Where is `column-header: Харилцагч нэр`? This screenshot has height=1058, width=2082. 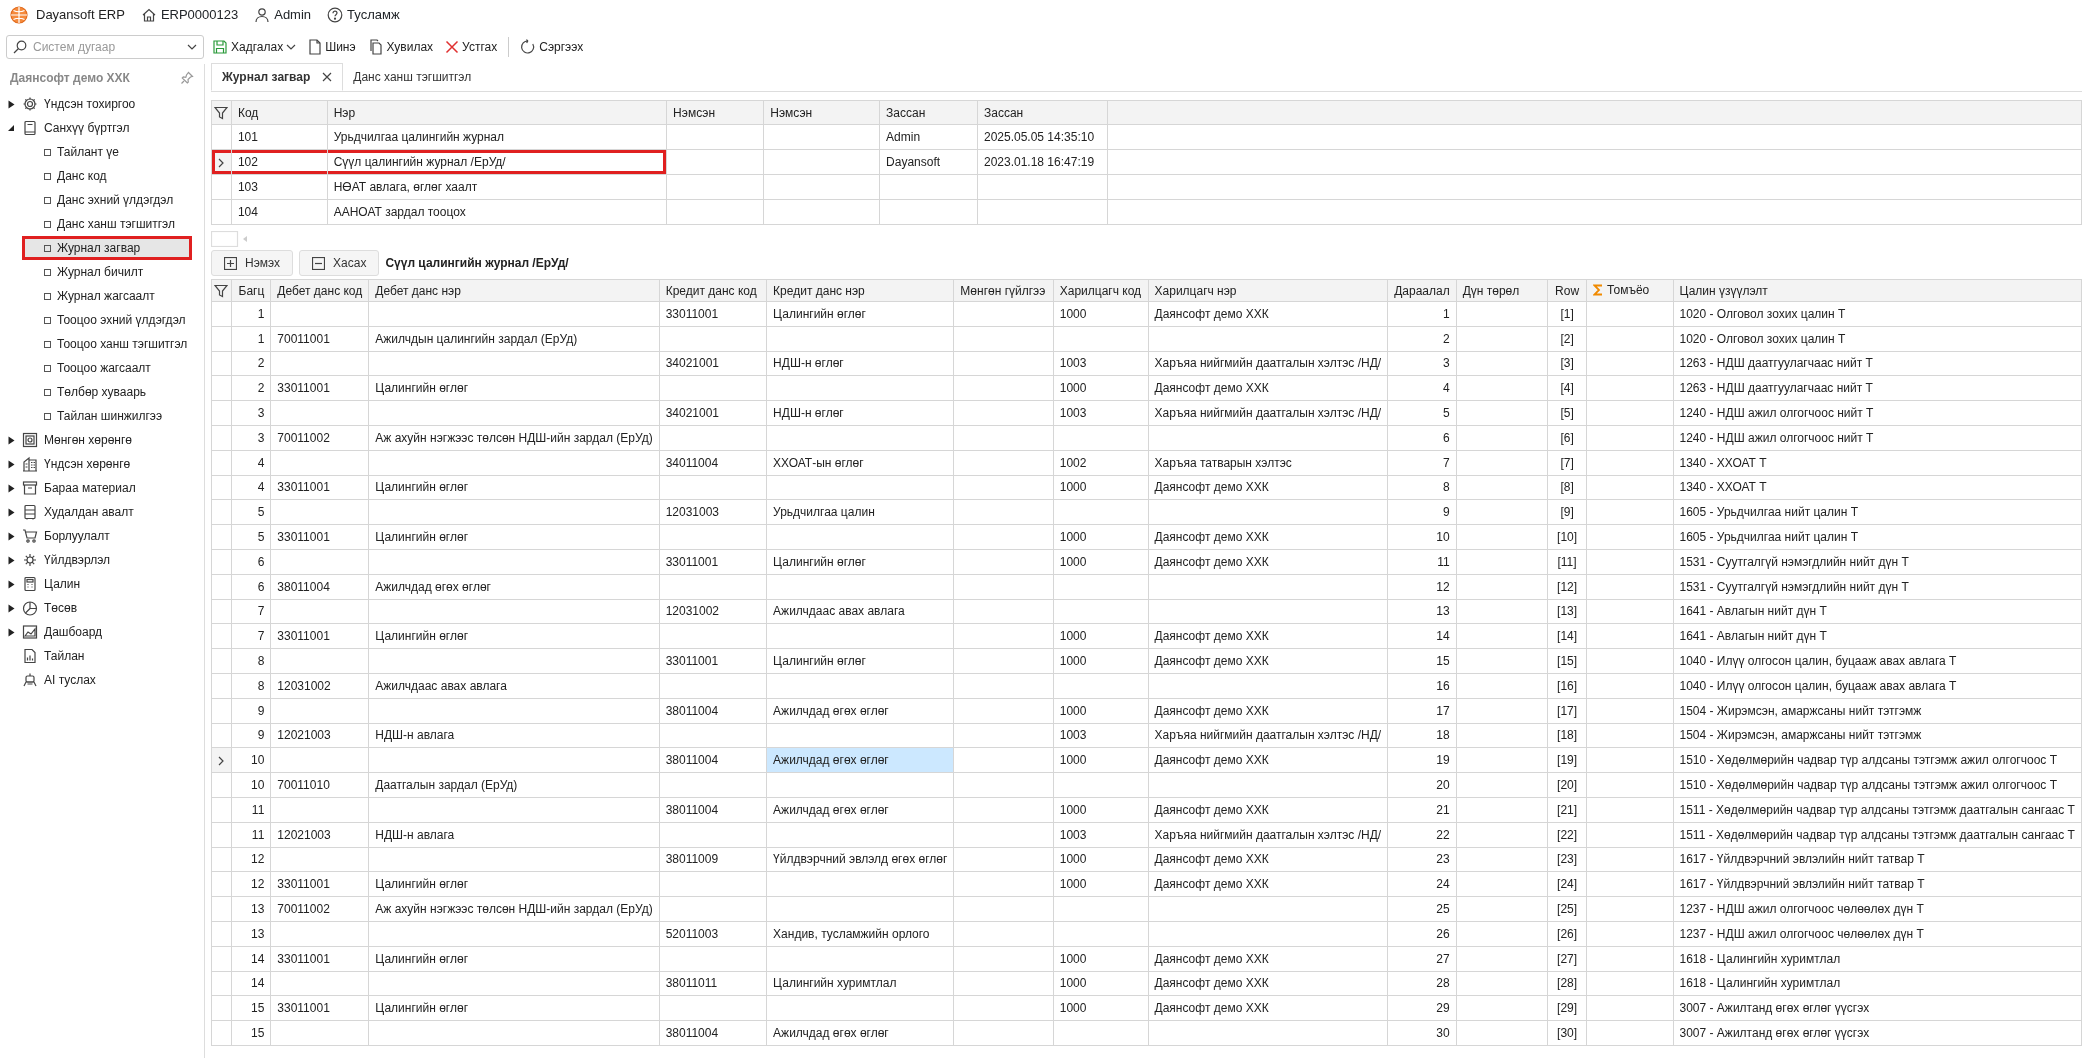 column-header: Харилцагч нэр is located at coordinates (1268, 290).